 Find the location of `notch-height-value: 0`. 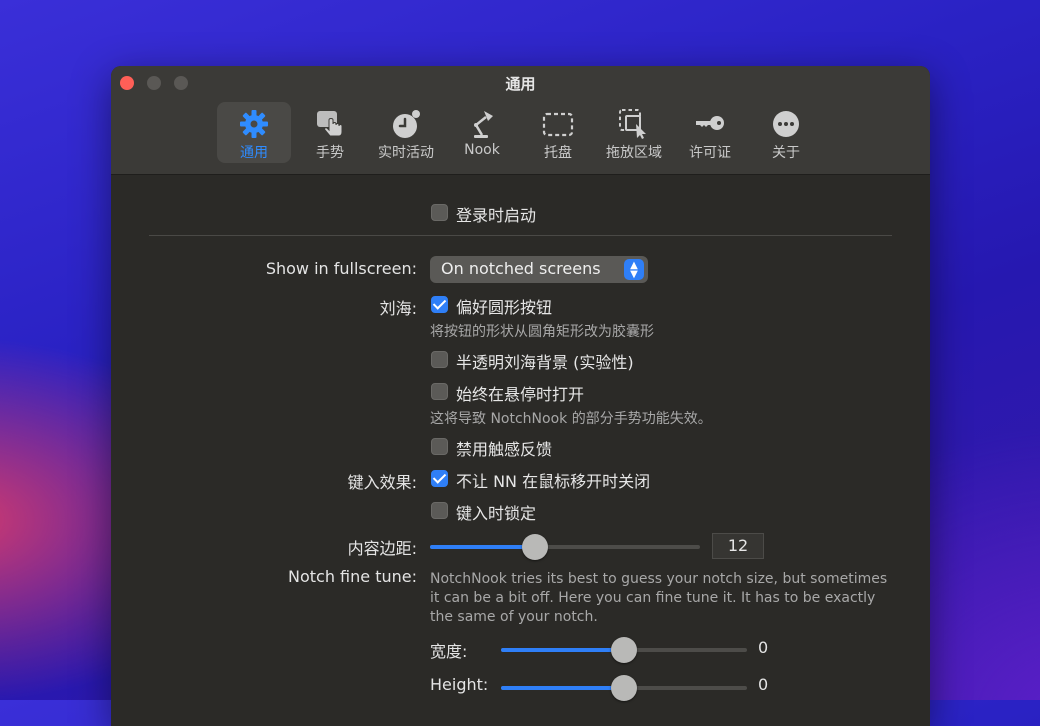

notch-height-value: 0 is located at coordinates (763, 684).